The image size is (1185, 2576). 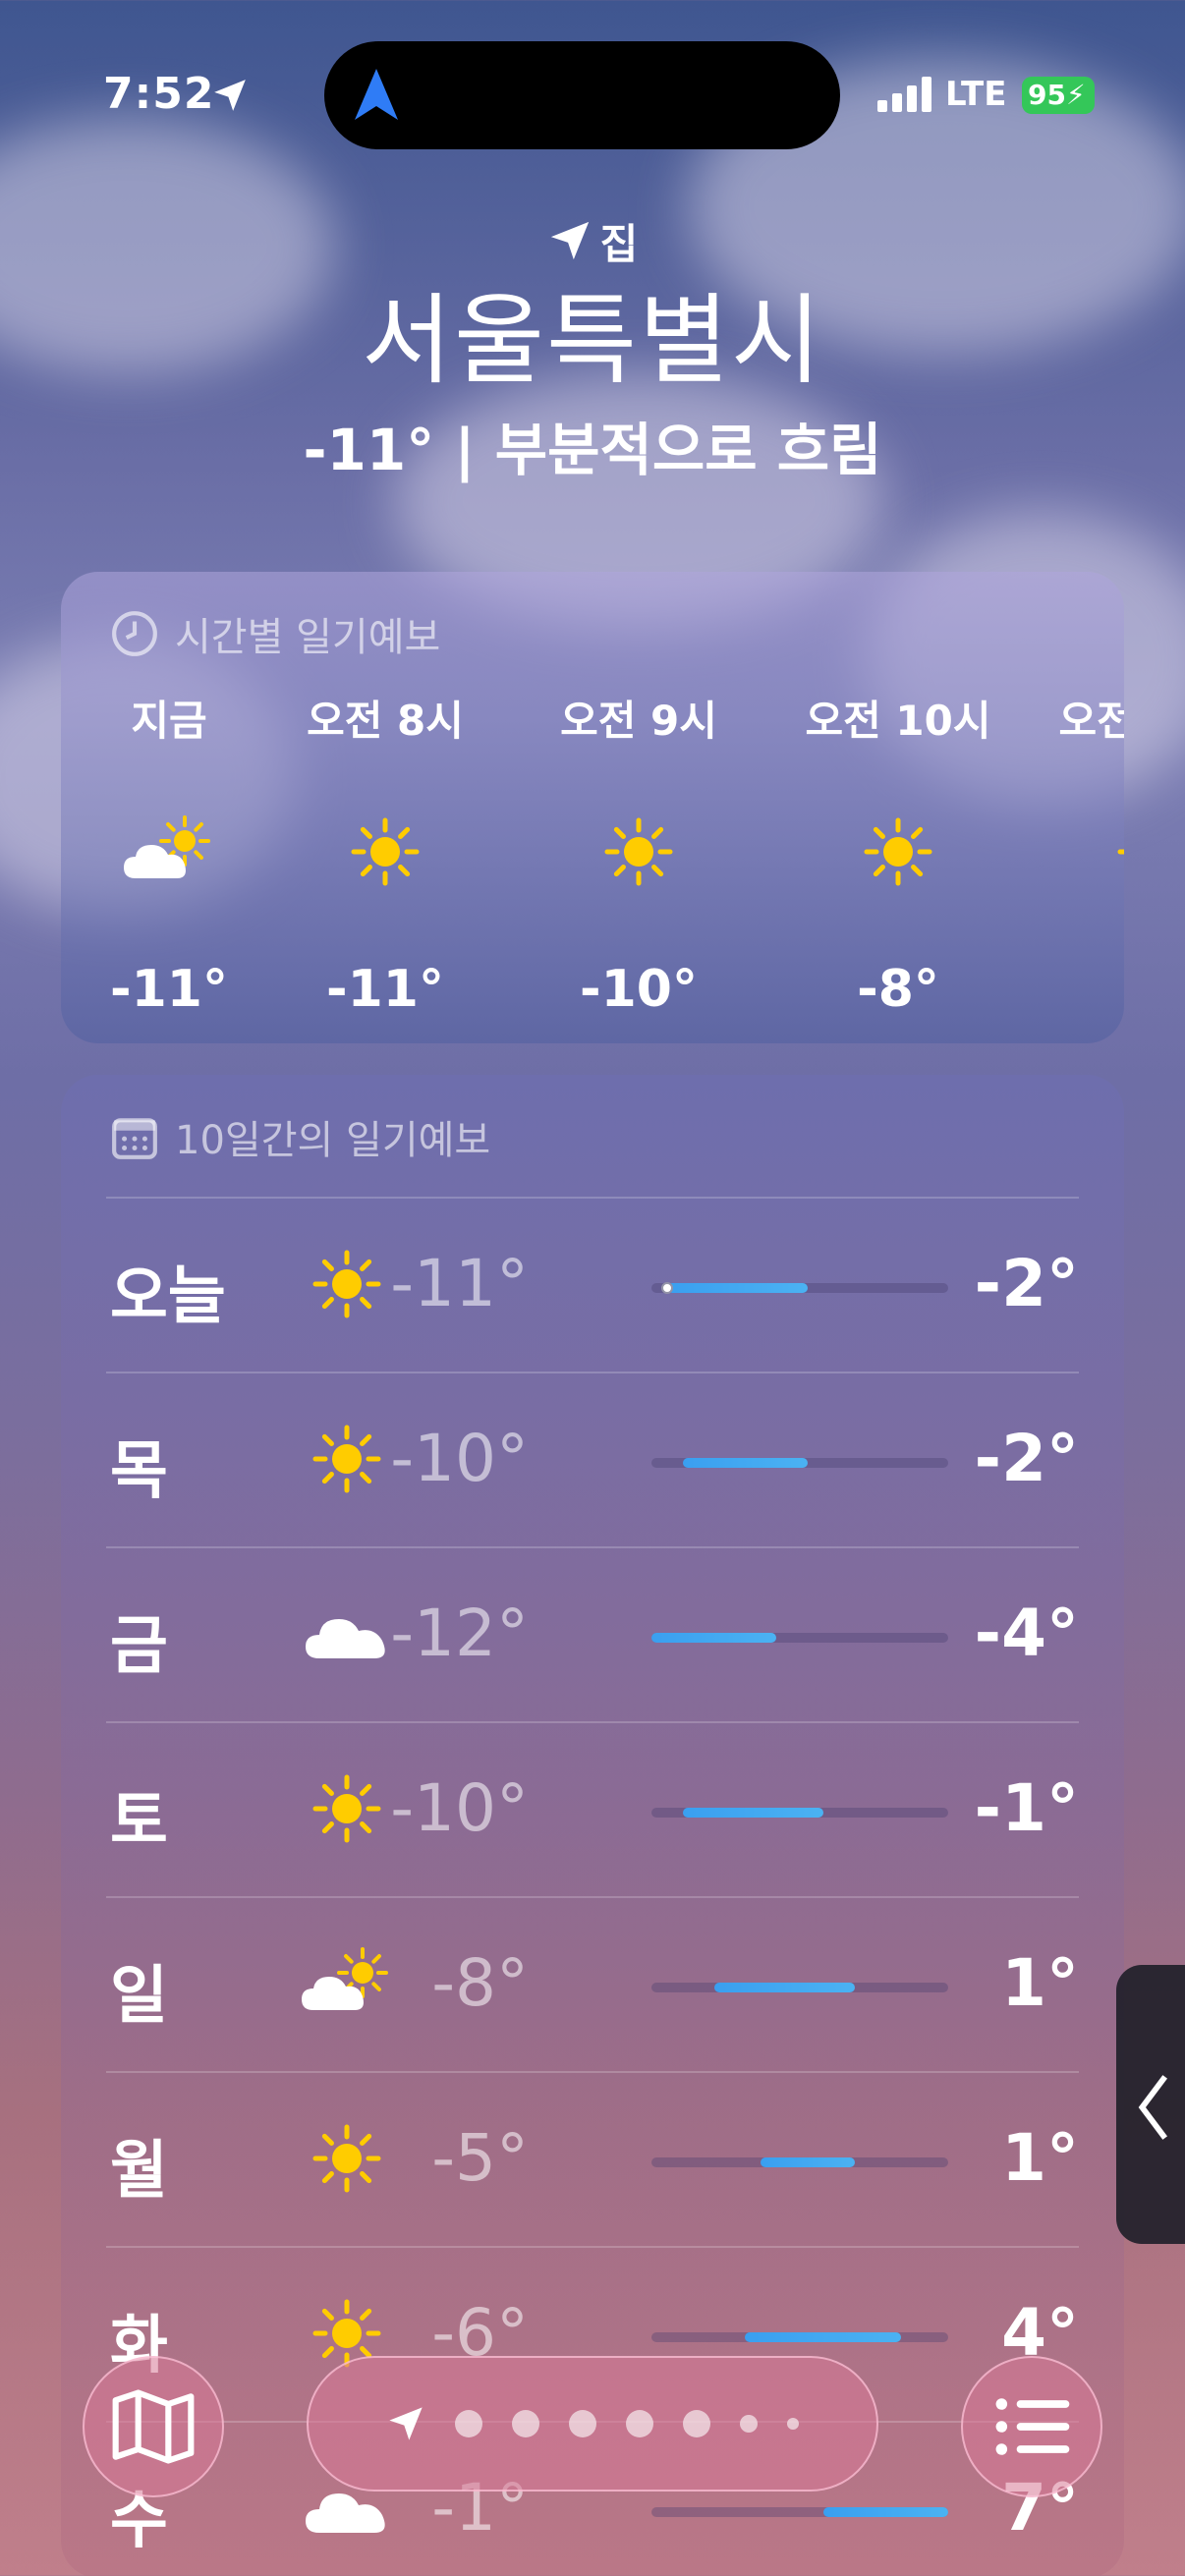 I want to click on dynamic-island, so click(x=582, y=95).